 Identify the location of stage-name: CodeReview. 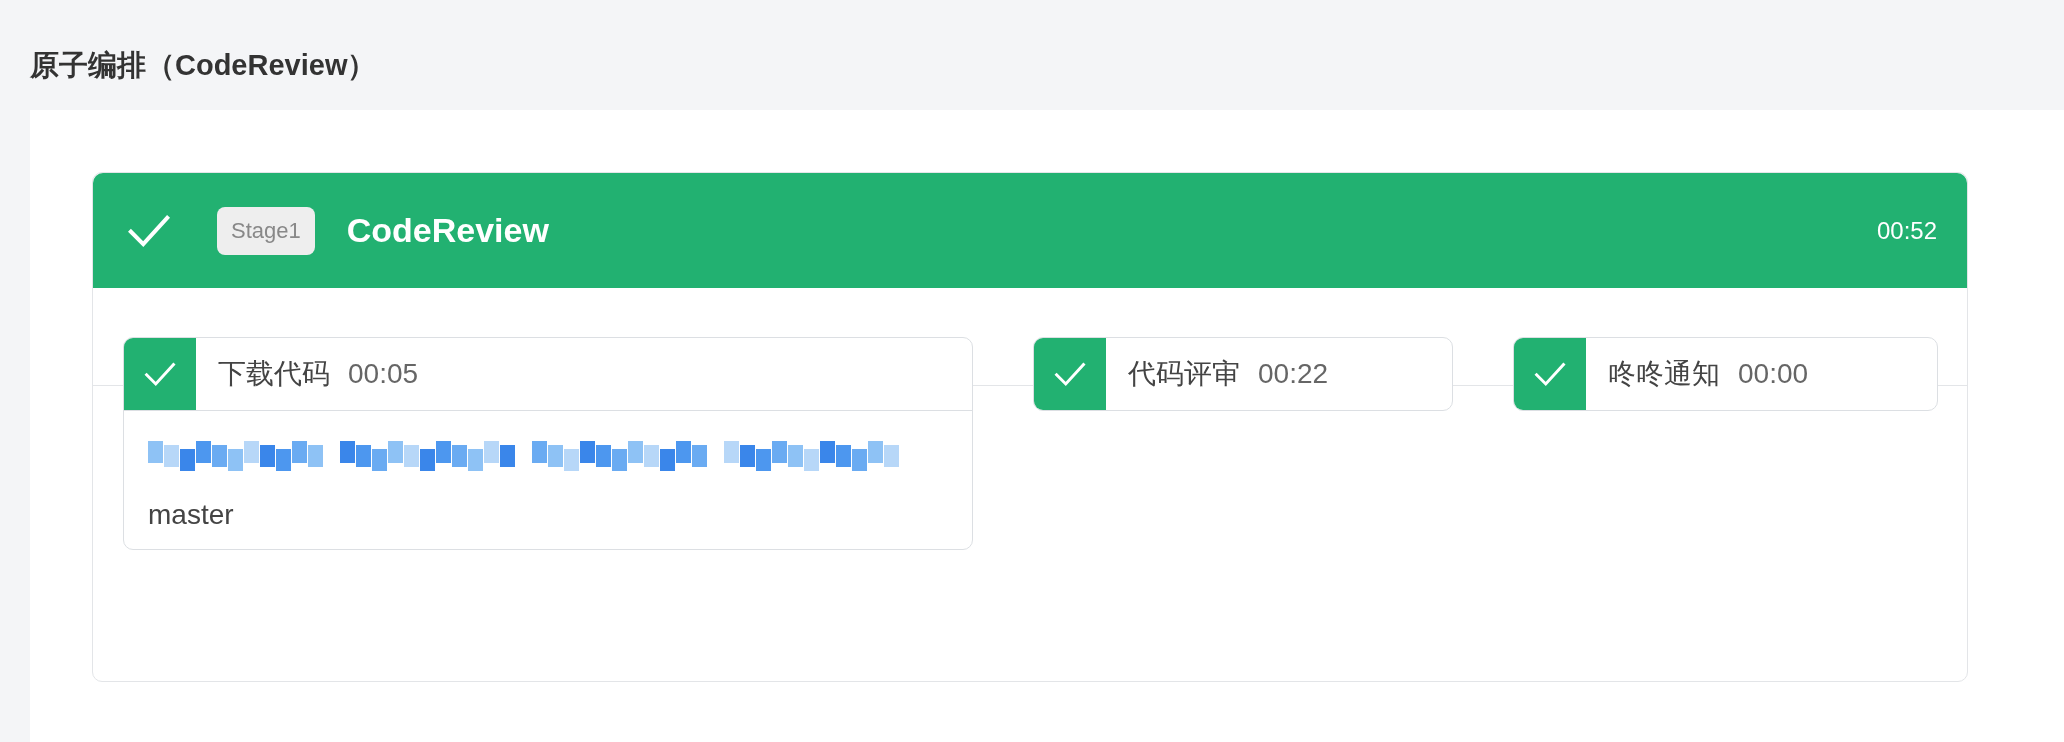
(447, 230).